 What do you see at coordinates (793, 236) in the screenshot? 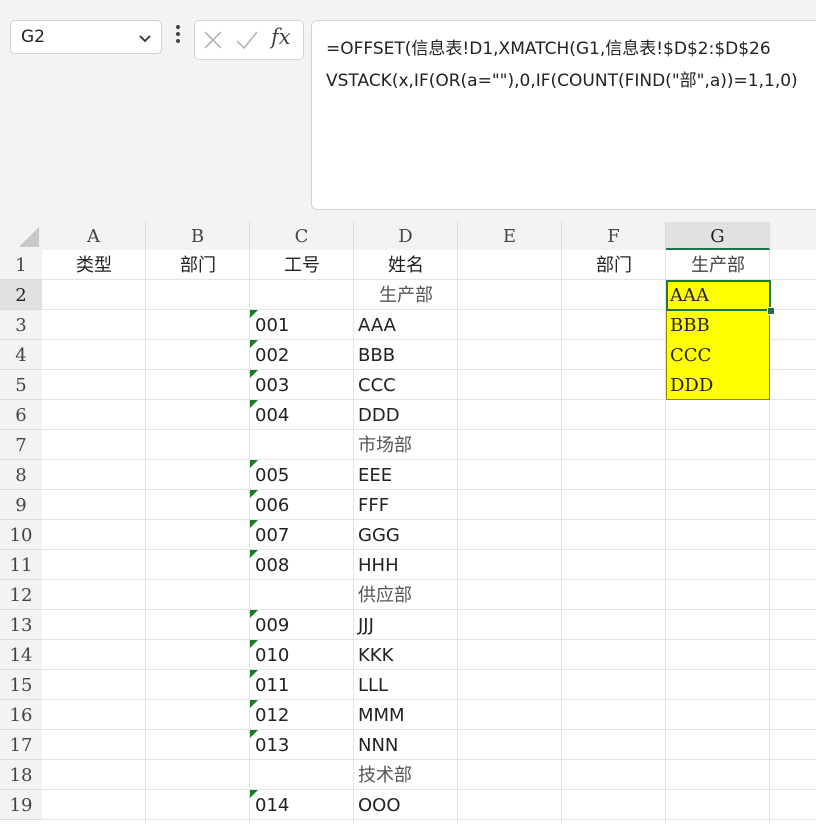
I see `column-header-h` at bounding box center [793, 236].